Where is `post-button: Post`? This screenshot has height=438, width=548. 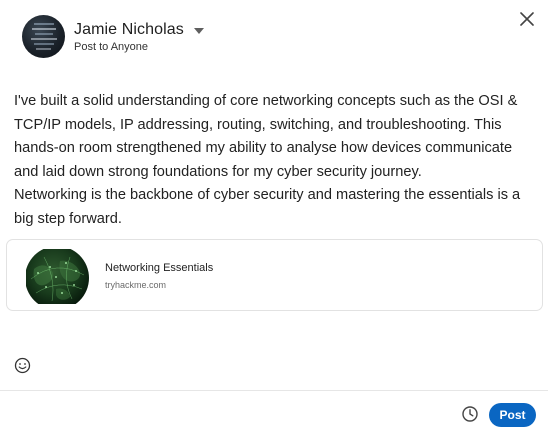
post-button: Post is located at coordinates (512, 415).